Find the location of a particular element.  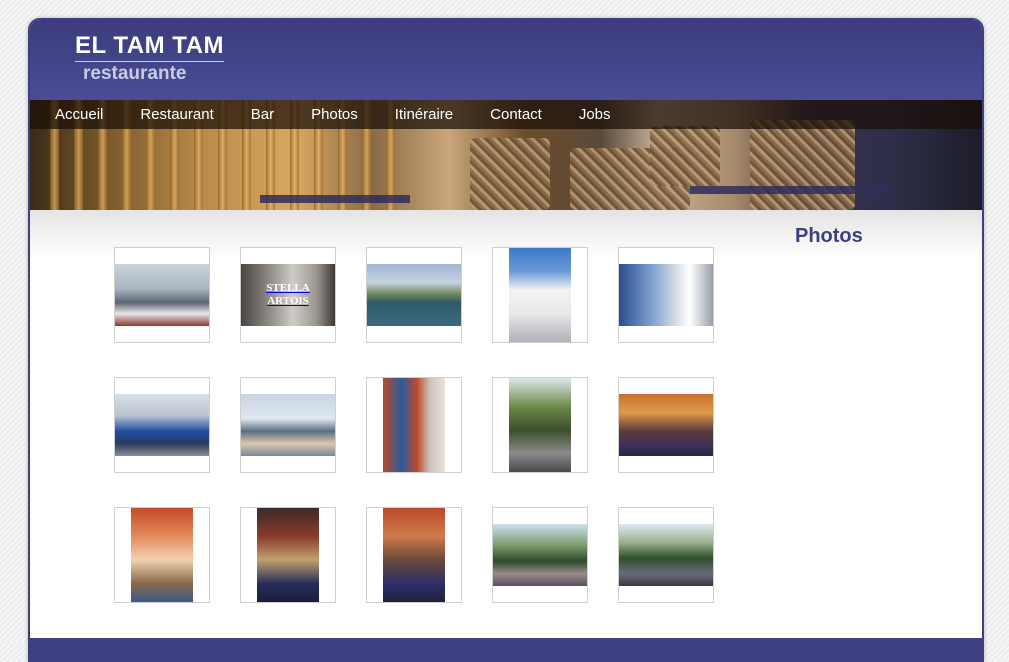

terrace-tables-photo is located at coordinates (666, 425).